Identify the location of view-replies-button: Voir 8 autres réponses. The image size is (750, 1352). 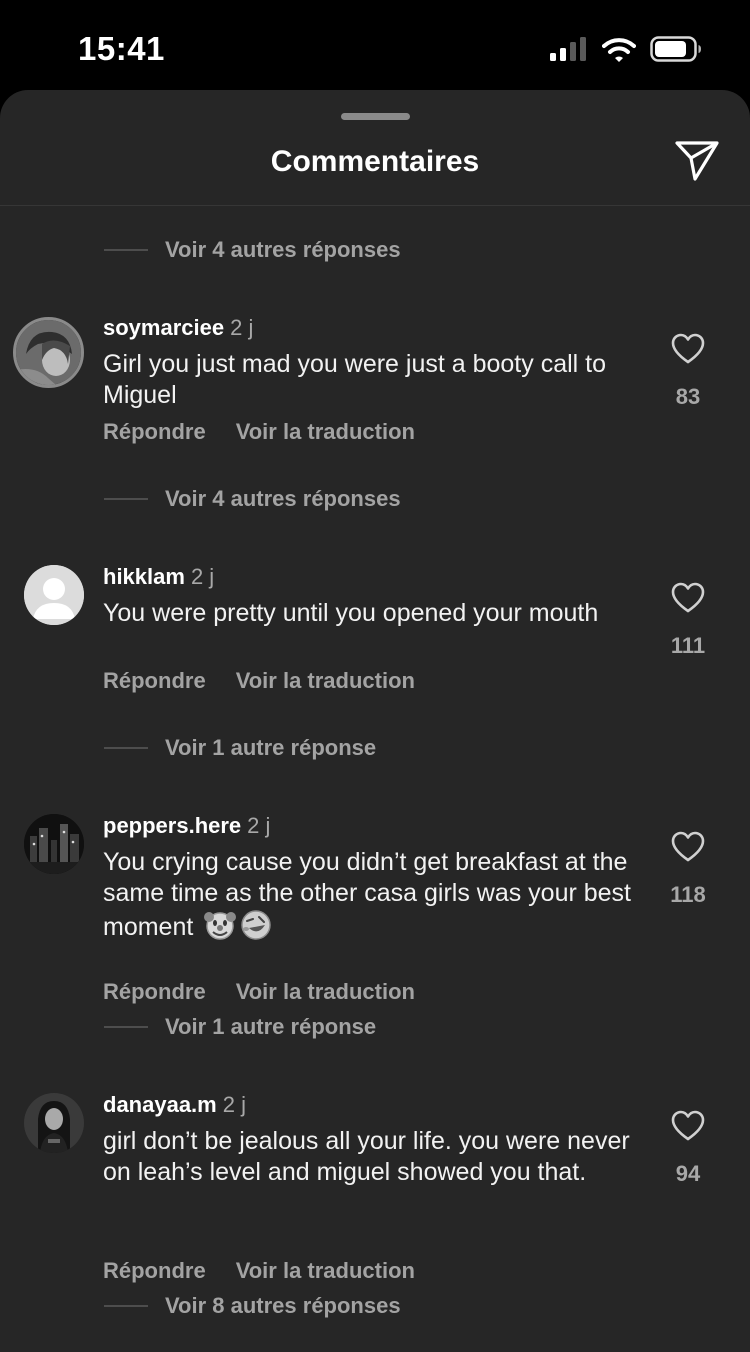
(252, 1306).